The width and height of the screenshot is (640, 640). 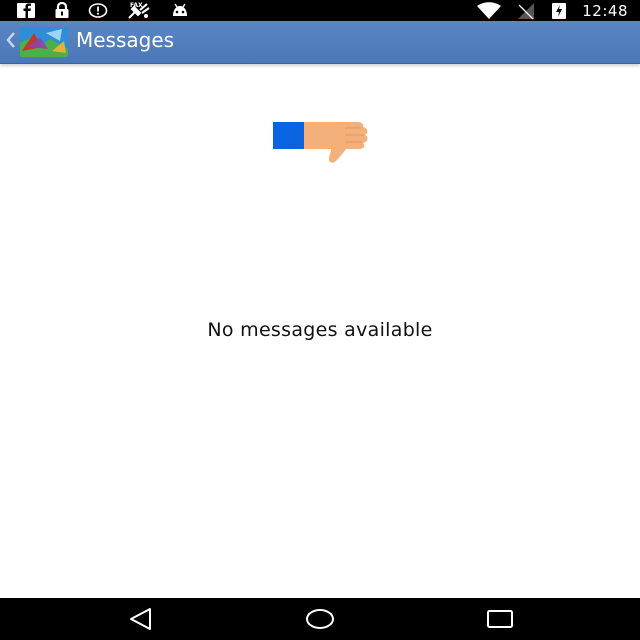 I want to click on home-icon, so click(x=320, y=619).